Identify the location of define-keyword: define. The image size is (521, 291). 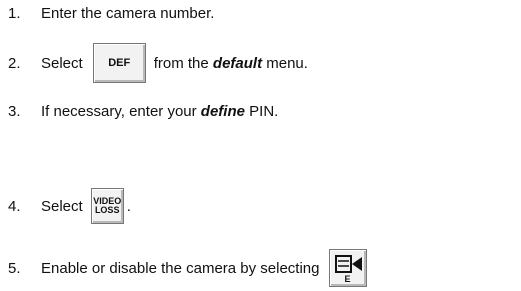
(222, 111).